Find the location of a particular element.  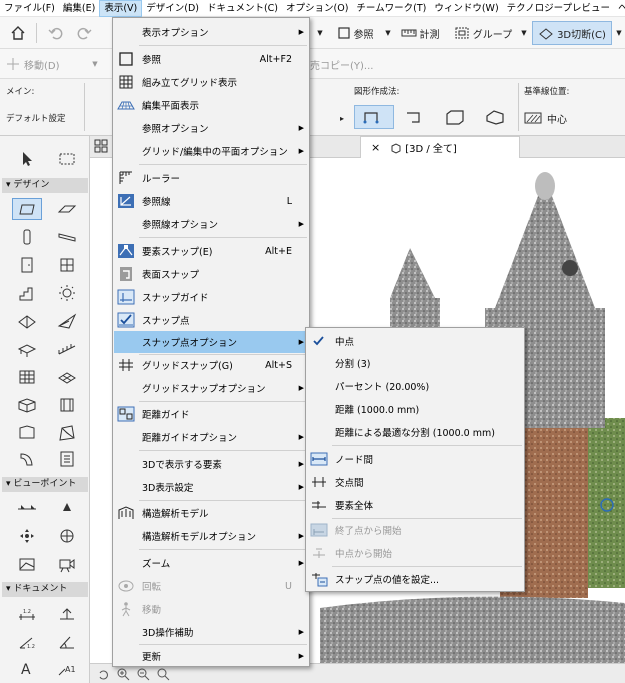

zoom-in-icon is located at coordinates (123, 674).